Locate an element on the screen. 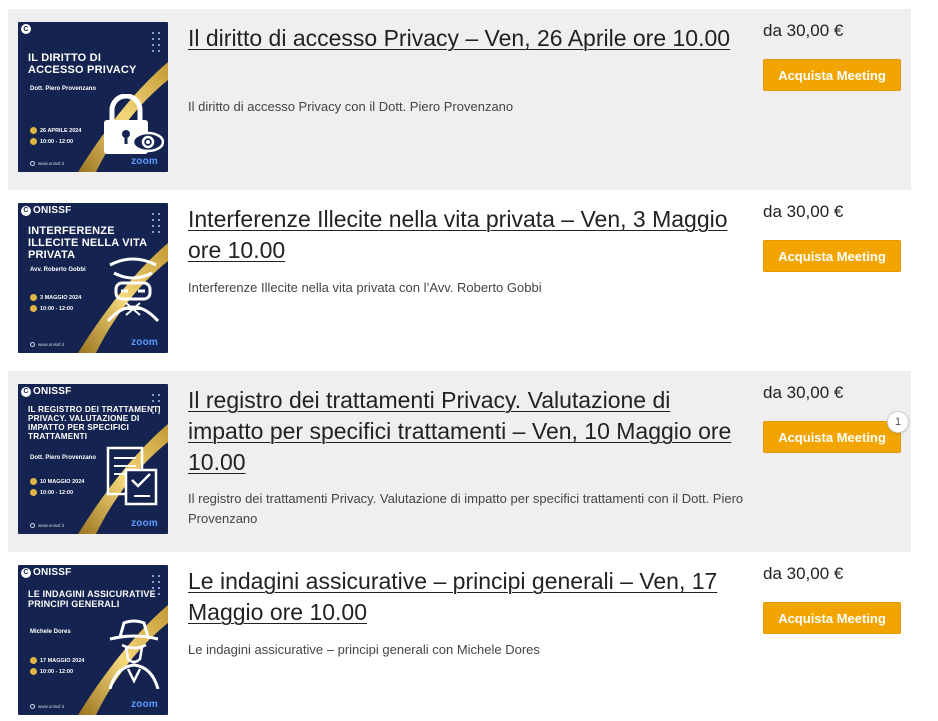  dots-decoration is located at coordinates (156, 43).